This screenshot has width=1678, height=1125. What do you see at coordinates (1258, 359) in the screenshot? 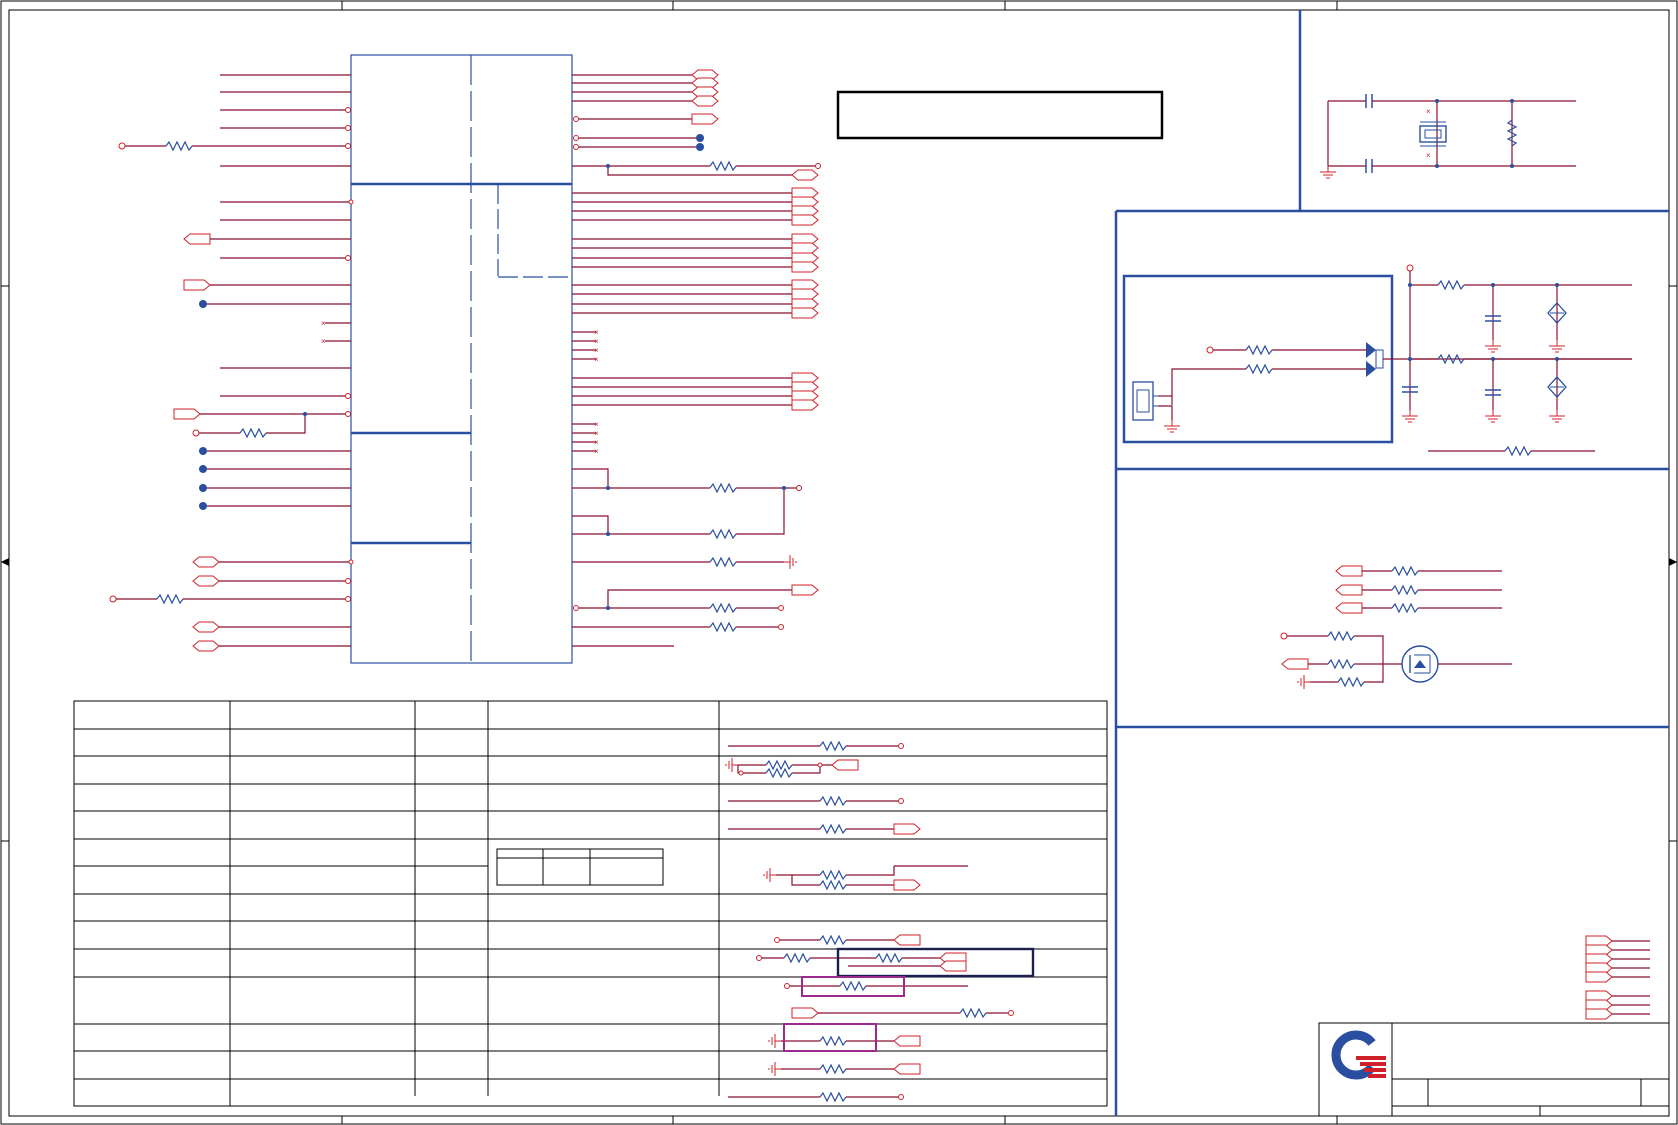
I see `connector-block` at bounding box center [1258, 359].